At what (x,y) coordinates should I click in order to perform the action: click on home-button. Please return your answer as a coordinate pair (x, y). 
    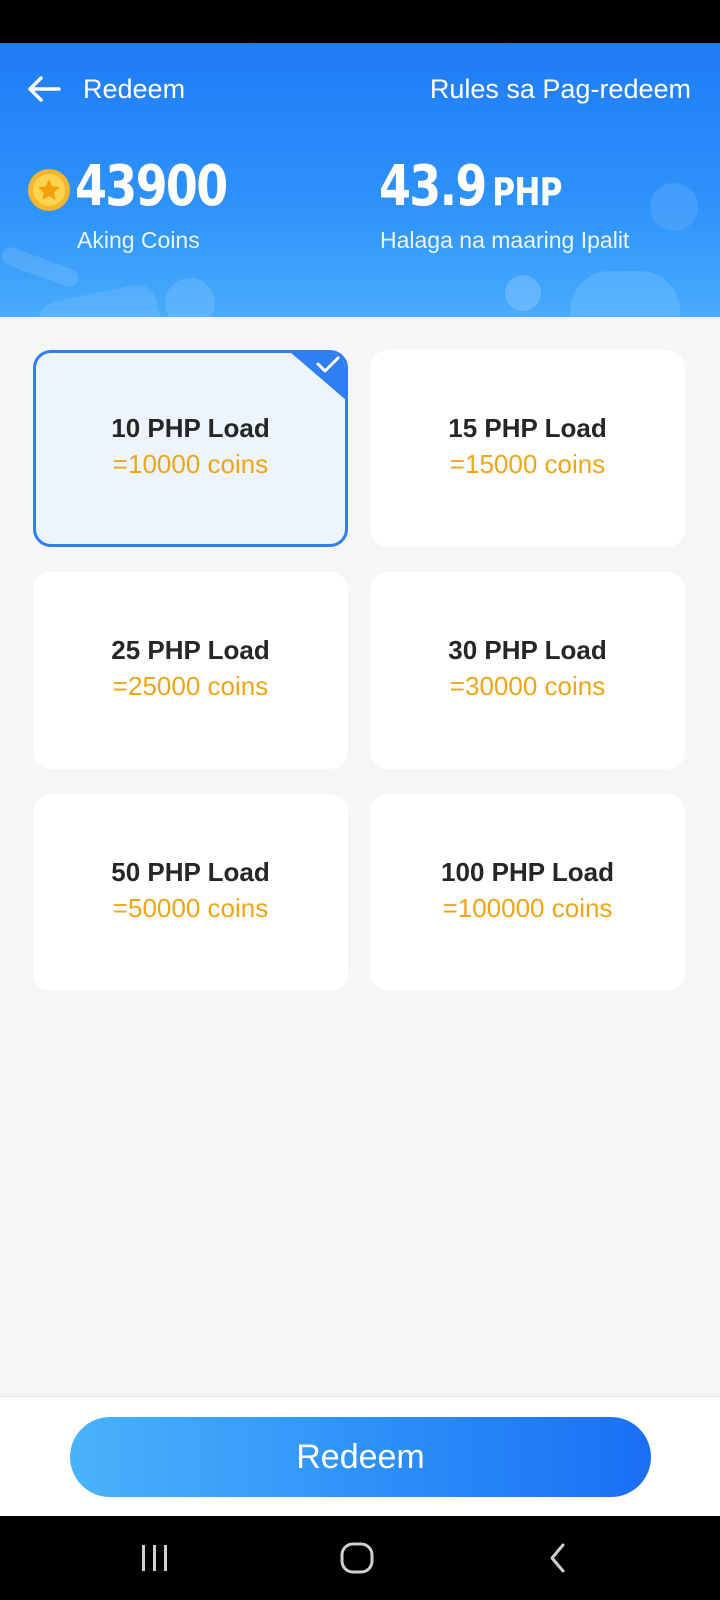
    Looking at the image, I should click on (357, 1558).